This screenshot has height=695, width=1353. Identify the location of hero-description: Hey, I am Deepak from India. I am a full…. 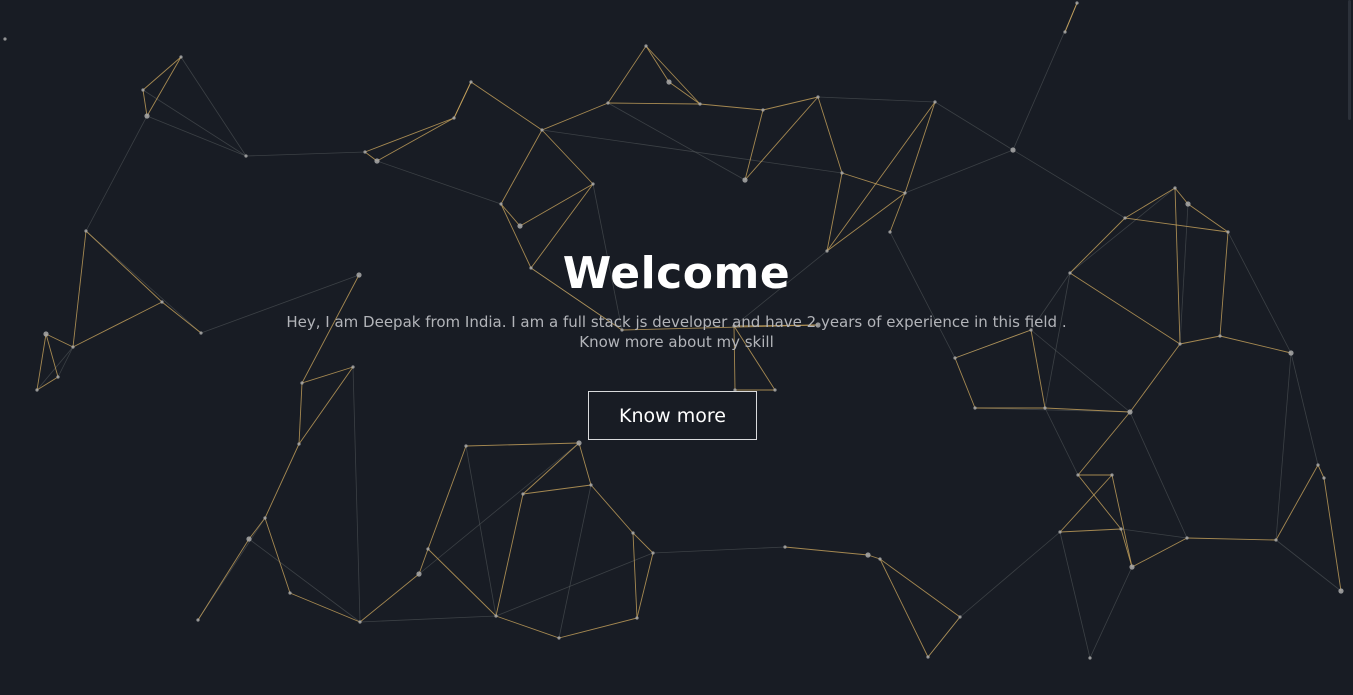
(676, 332).